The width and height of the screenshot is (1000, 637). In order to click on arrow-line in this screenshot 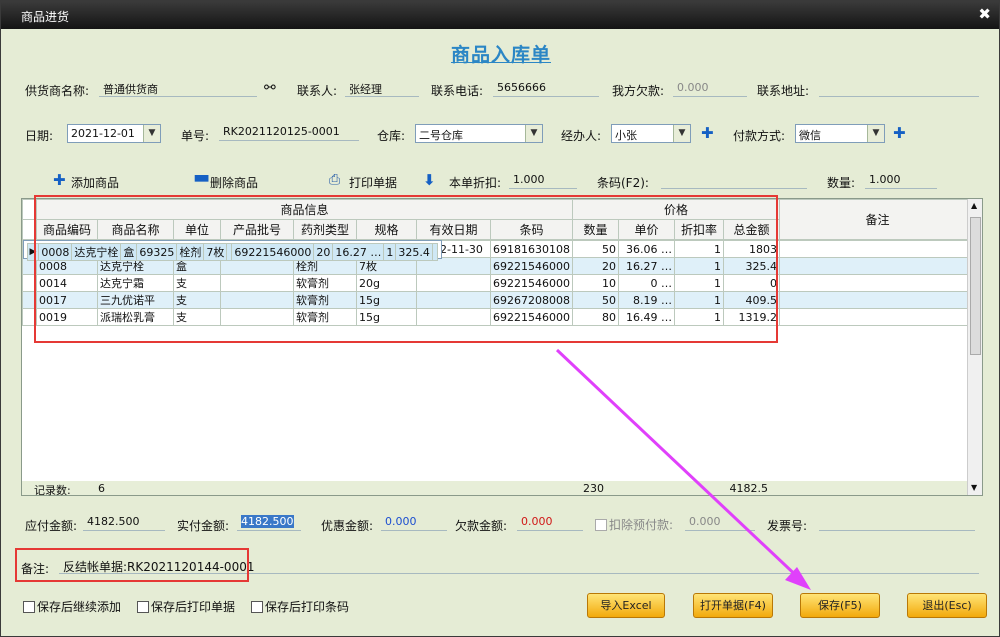, I will do `click(680, 466)`.